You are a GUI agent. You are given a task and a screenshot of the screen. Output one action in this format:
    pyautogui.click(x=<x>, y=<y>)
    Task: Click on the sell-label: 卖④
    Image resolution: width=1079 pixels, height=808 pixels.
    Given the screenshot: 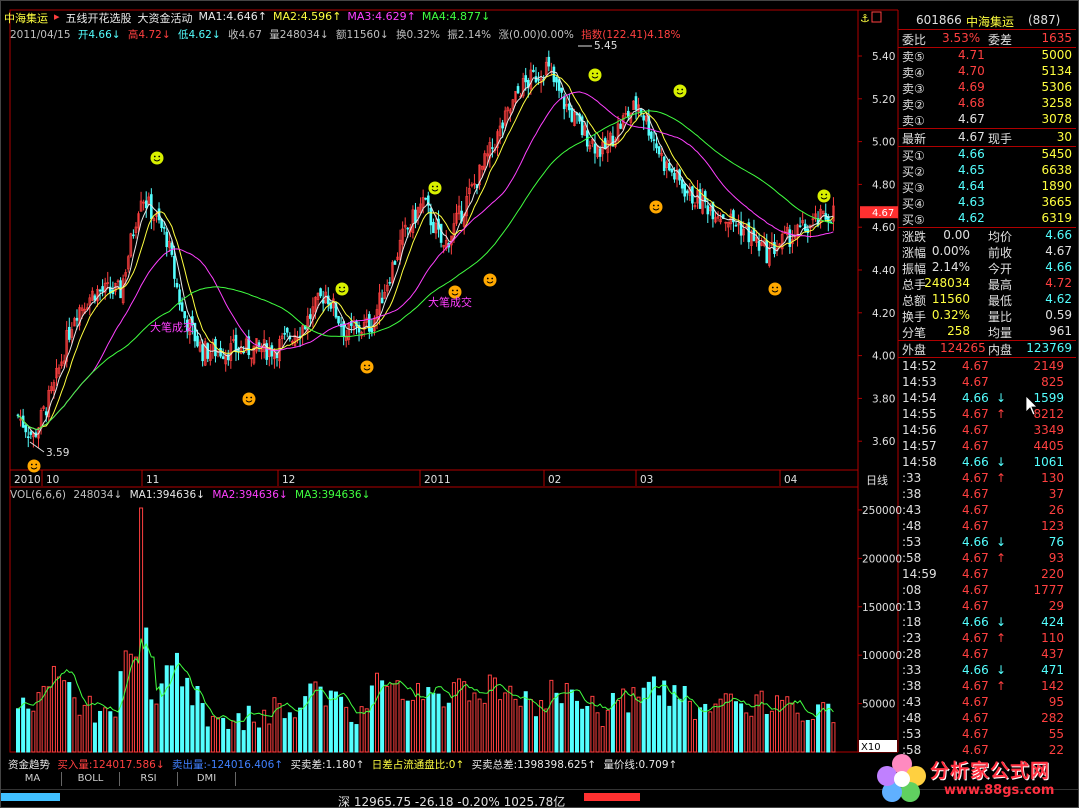 What is the action you would take?
    pyautogui.click(x=913, y=73)
    